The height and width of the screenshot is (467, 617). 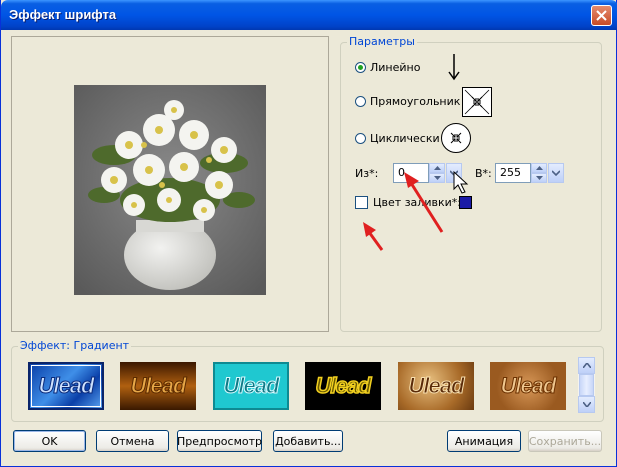 I want to click on to-dropdown-button, so click(x=556, y=173).